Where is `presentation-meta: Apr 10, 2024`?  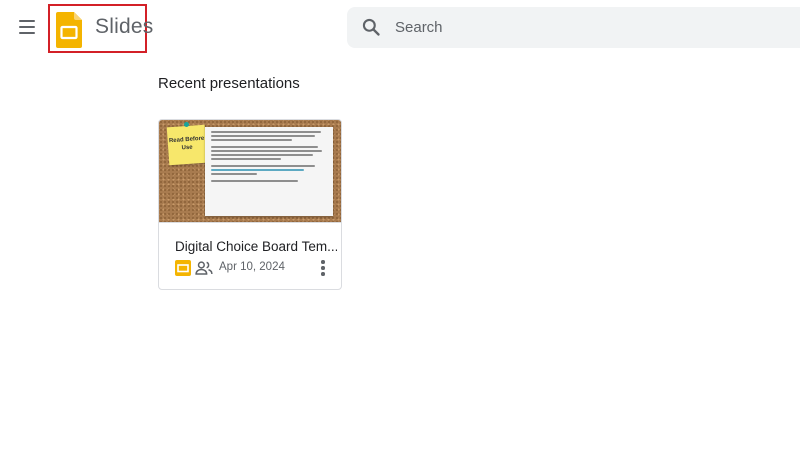 presentation-meta: Apr 10, 2024 is located at coordinates (257, 268).